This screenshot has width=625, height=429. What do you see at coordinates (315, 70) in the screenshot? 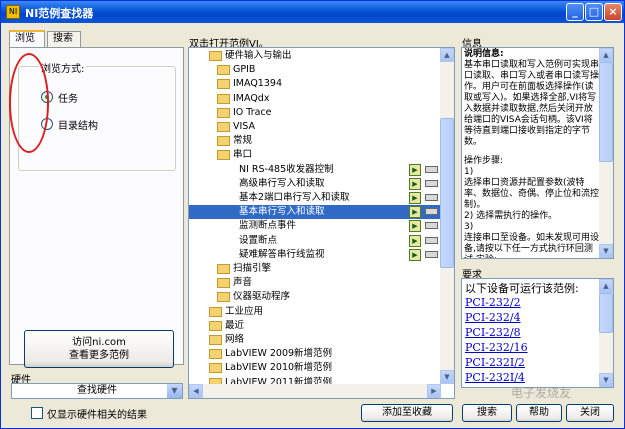
I see `tree-row: GPIB` at bounding box center [315, 70].